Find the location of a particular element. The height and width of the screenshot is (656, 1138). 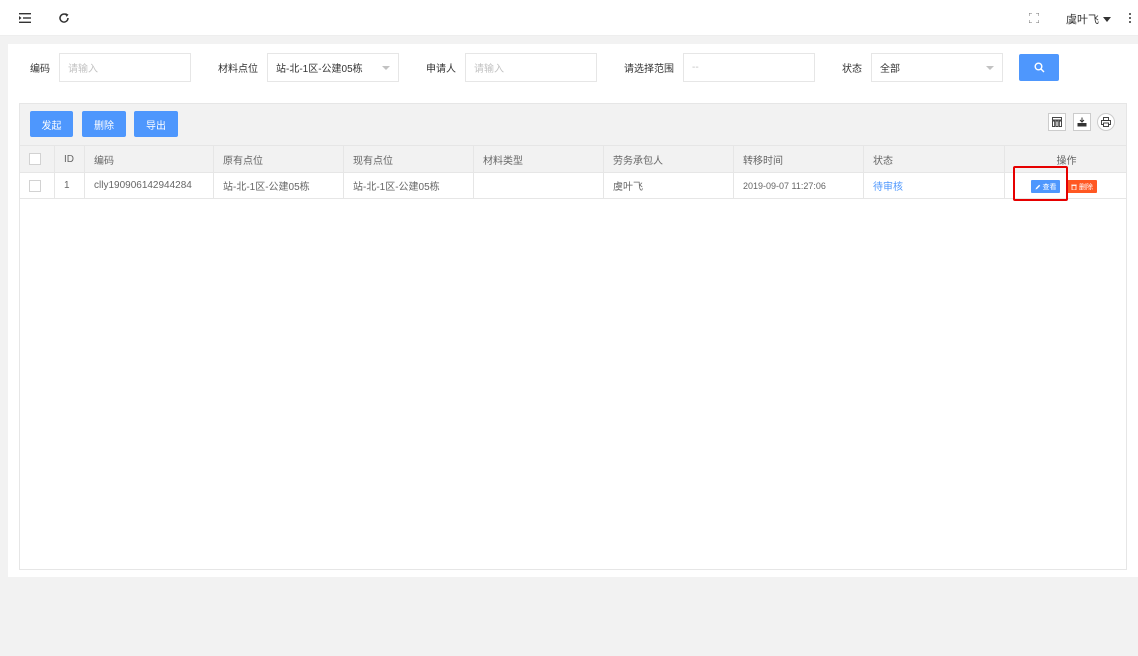

cell-transfer-time: 2019-09-07 11:27:06 is located at coordinates (798, 185).